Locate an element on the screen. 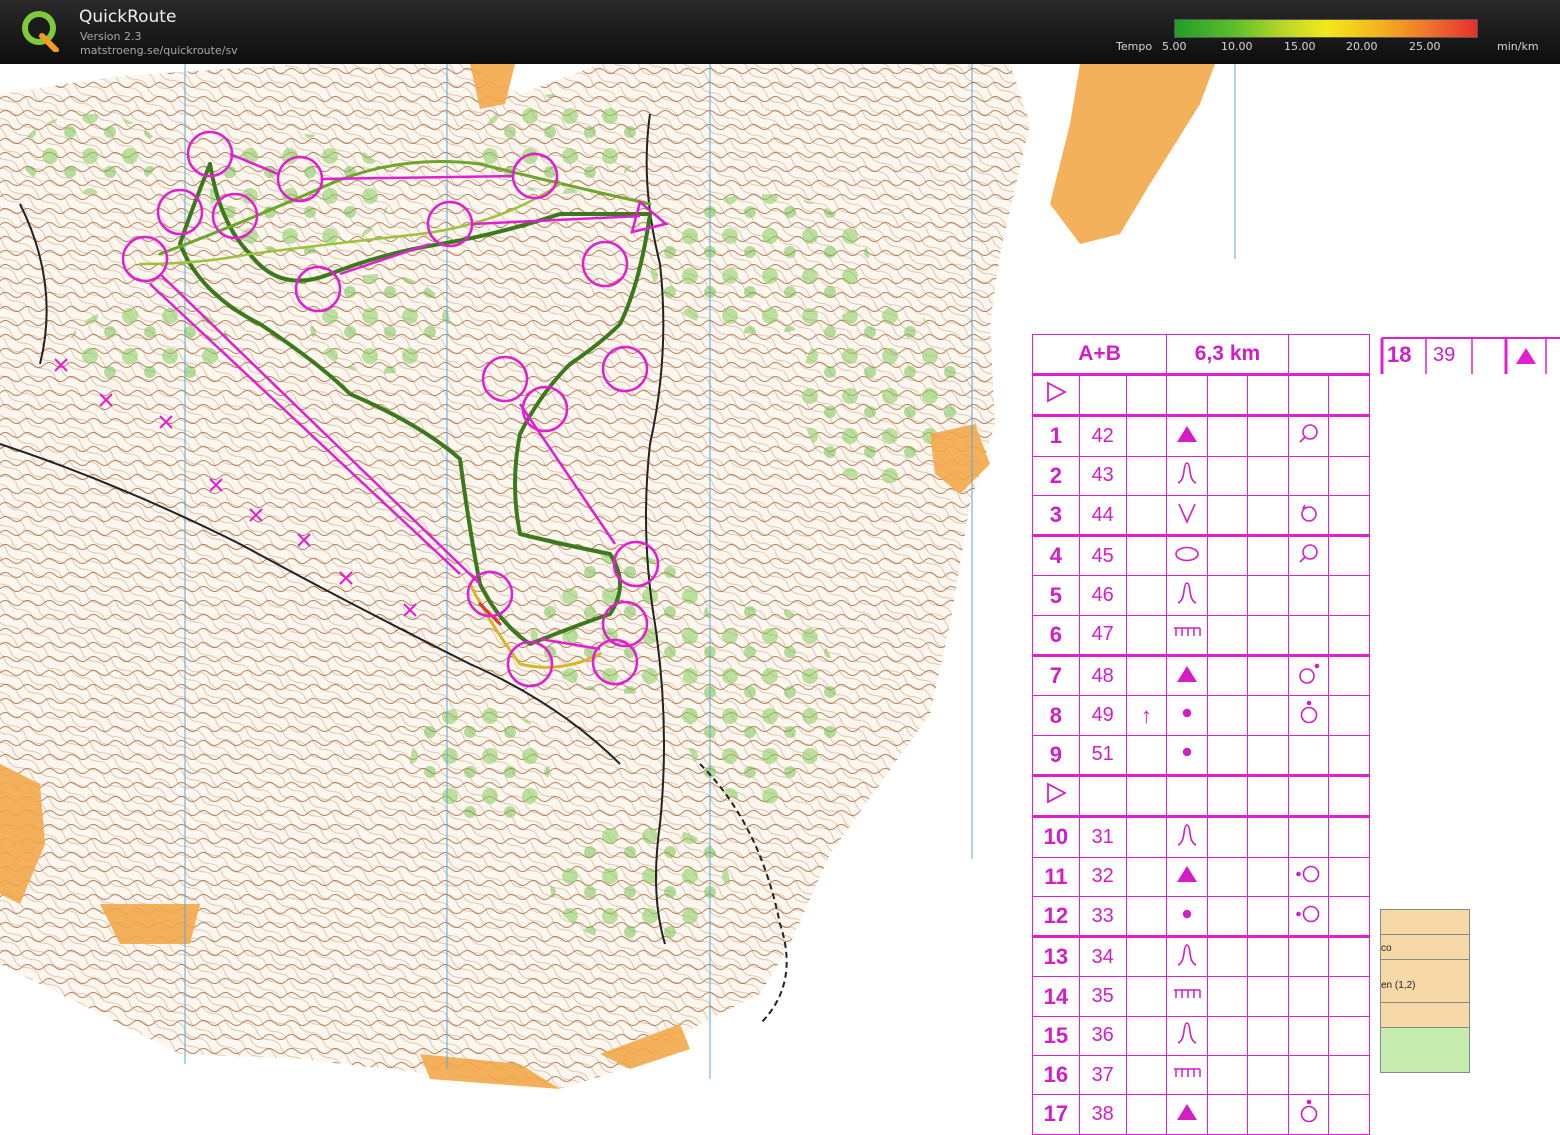 Image resolution: width=1560 pixels, height=1135 pixels. control-code: 47 is located at coordinates (1102, 636).